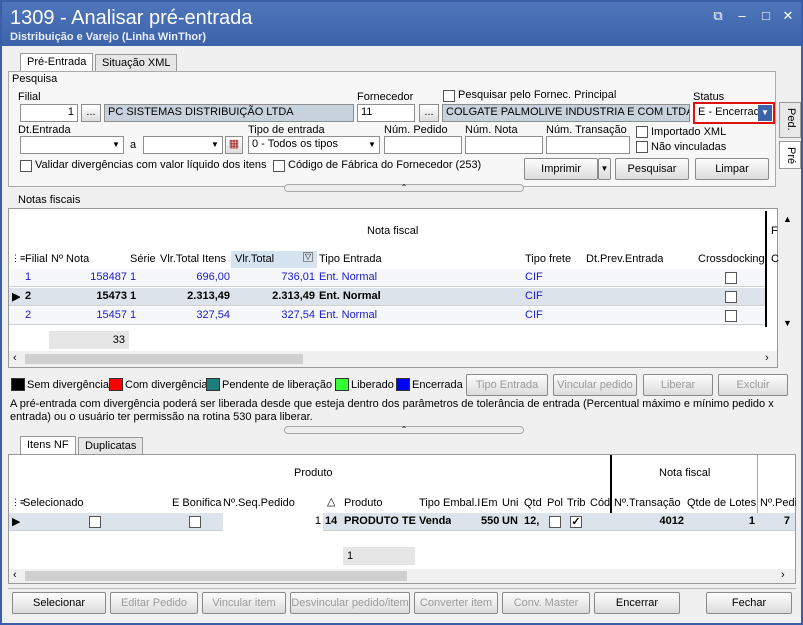  What do you see at coordinates (136, 63) in the screenshot?
I see `tab-situacao-xml: Situação XML` at bounding box center [136, 63].